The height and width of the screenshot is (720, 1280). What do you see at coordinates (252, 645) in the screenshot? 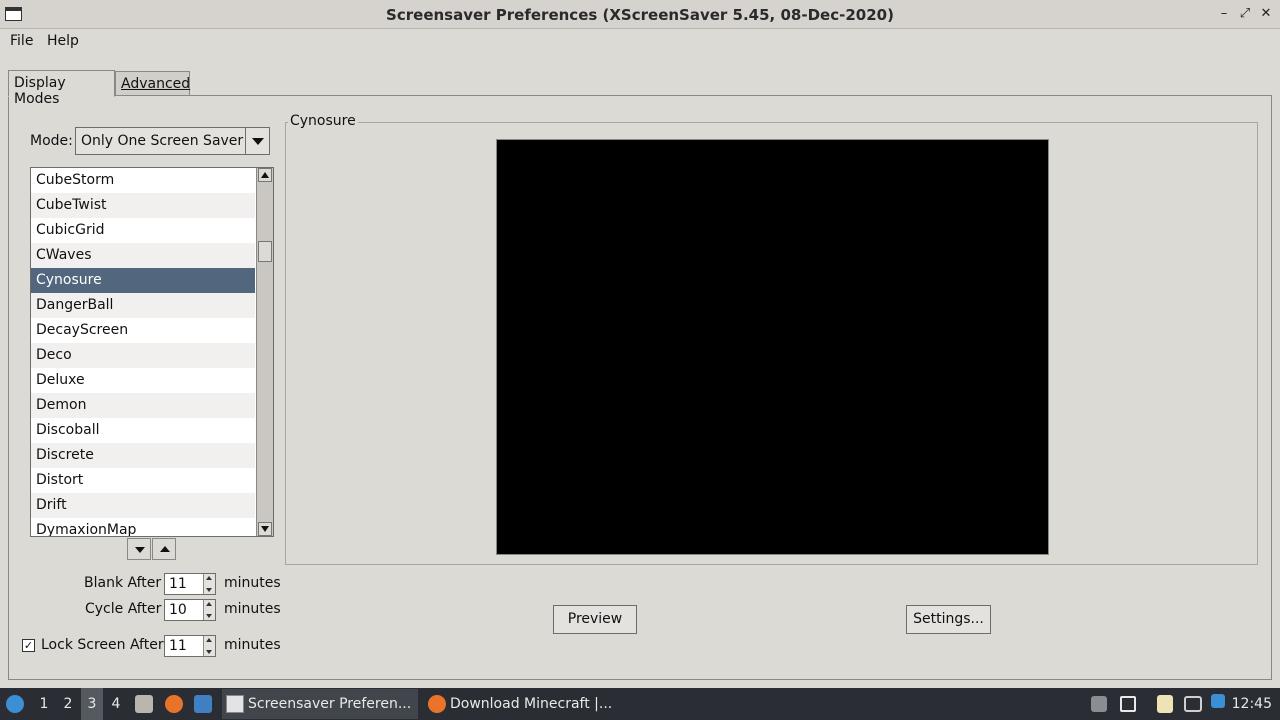
I see `lock-after-unit: minutes` at bounding box center [252, 645].